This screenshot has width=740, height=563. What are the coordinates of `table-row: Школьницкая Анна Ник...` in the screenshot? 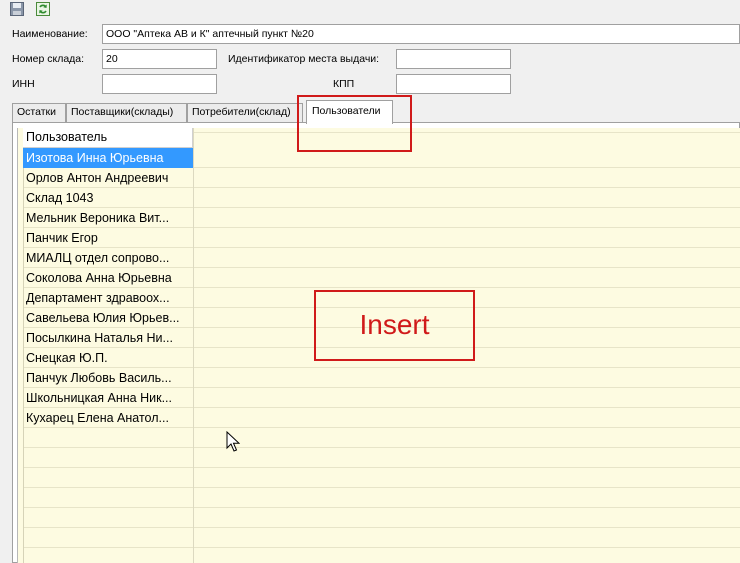 It's located at (108, 398).